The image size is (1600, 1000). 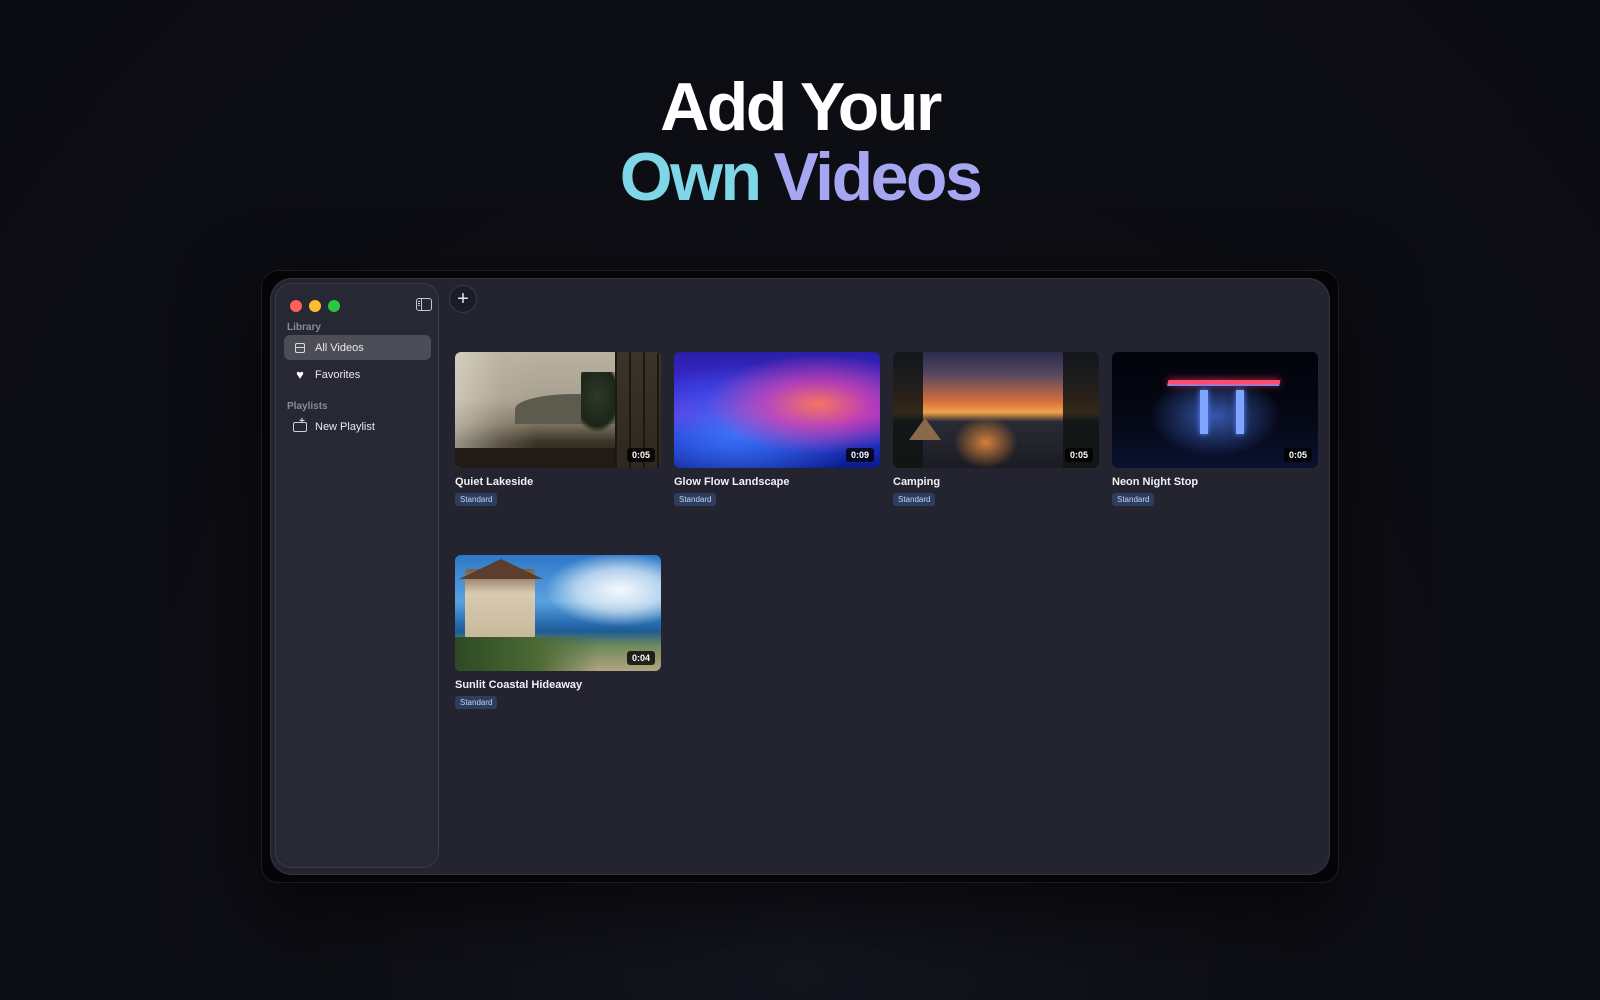 I want to click on library-section-label: Library, so click(x=304, y=327).